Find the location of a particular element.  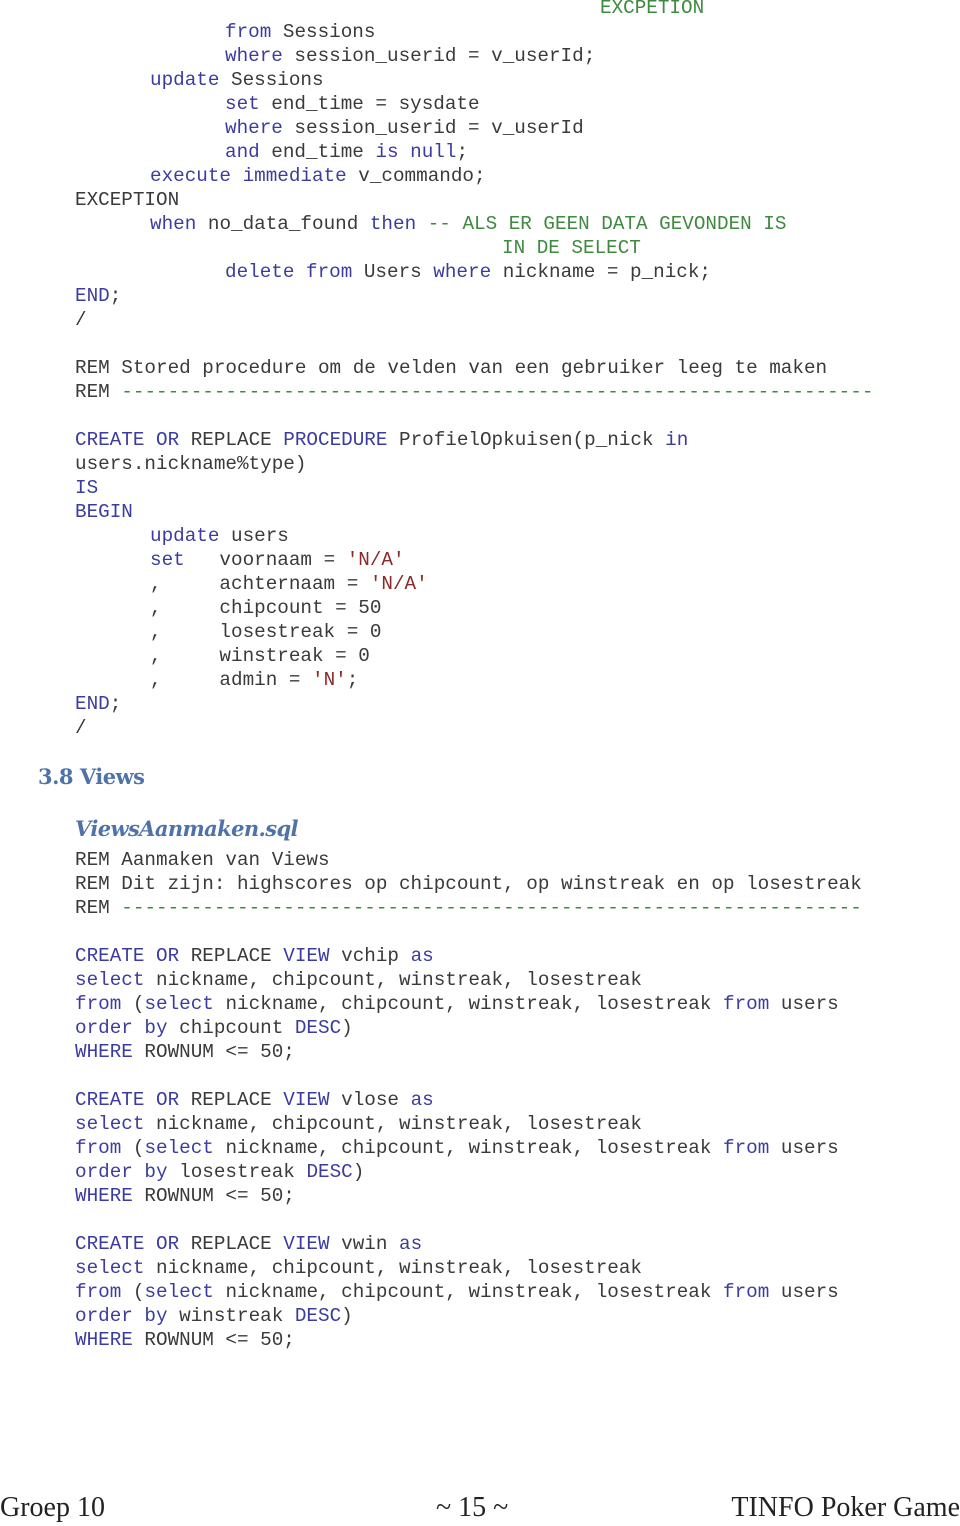

text-token: chipcount is located at coordinates (231, 1028).